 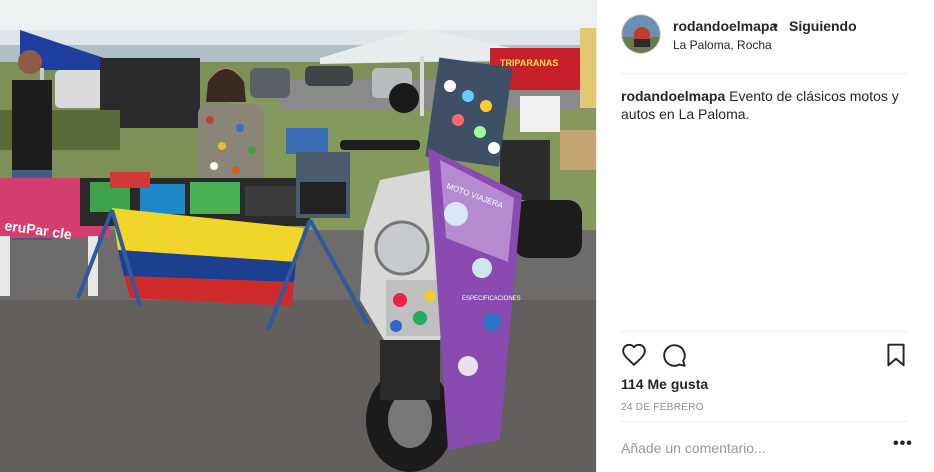 I want to click on banner-text: TRIPARANAS, so click(x=529, y=63).